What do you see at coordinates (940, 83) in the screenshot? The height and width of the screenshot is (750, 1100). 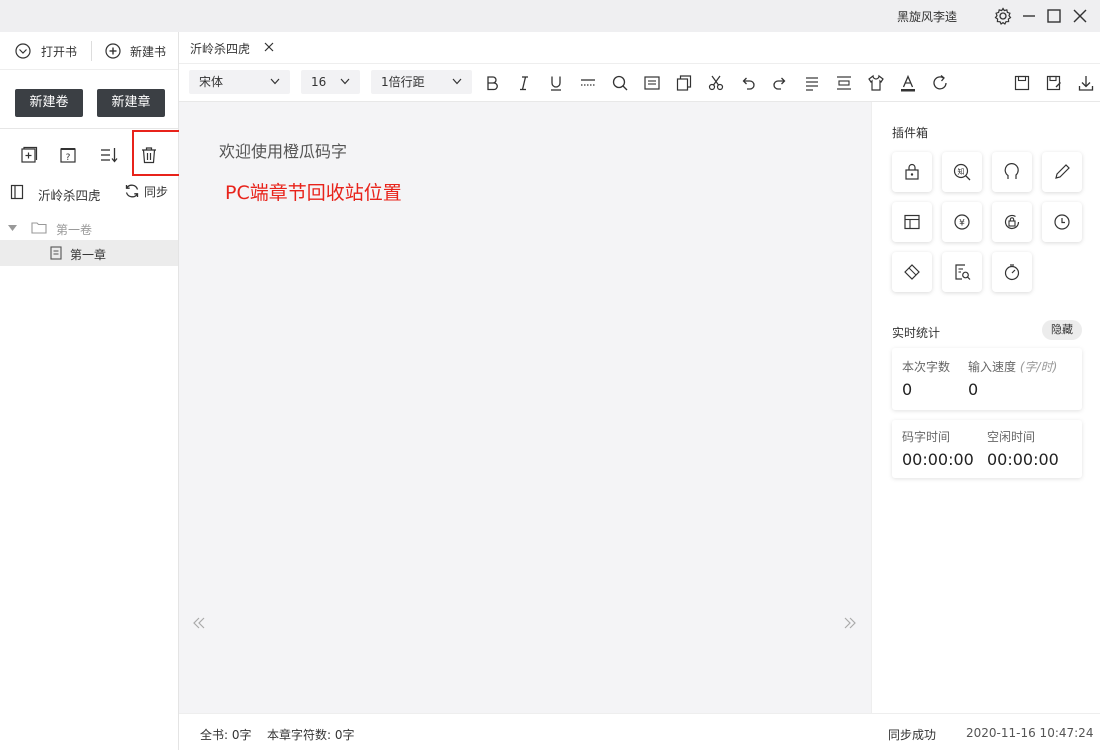 I see `refresh-icon` at bounding box center [940, 83].